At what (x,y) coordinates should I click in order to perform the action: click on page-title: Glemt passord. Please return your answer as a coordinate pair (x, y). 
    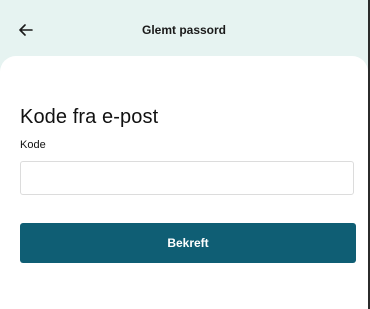
    Looking at the image, I should click on (184, 30).